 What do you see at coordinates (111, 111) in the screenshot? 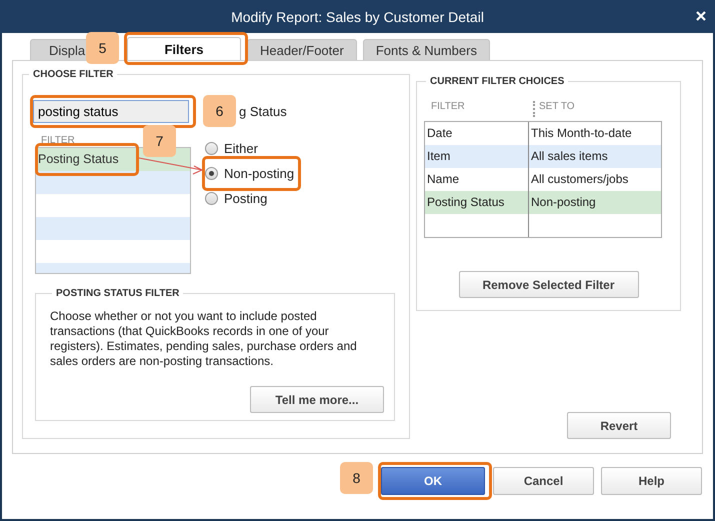
I see `search-field: posting status` at bounding box center [111, 111].